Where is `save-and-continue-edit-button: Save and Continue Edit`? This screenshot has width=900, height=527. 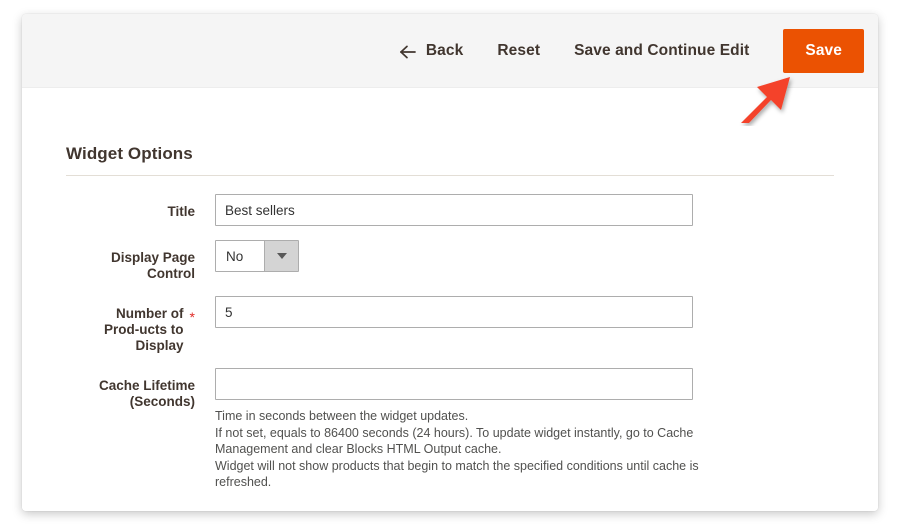 save-and-continue-edit-button: Save and Continue Edit is located at coordinates (661, 51).